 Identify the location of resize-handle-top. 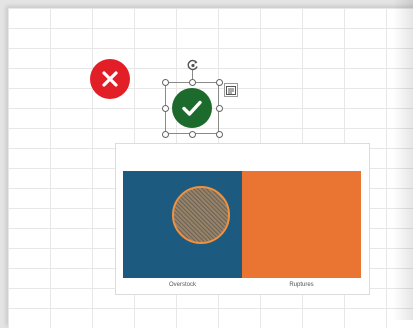
(192, 82).